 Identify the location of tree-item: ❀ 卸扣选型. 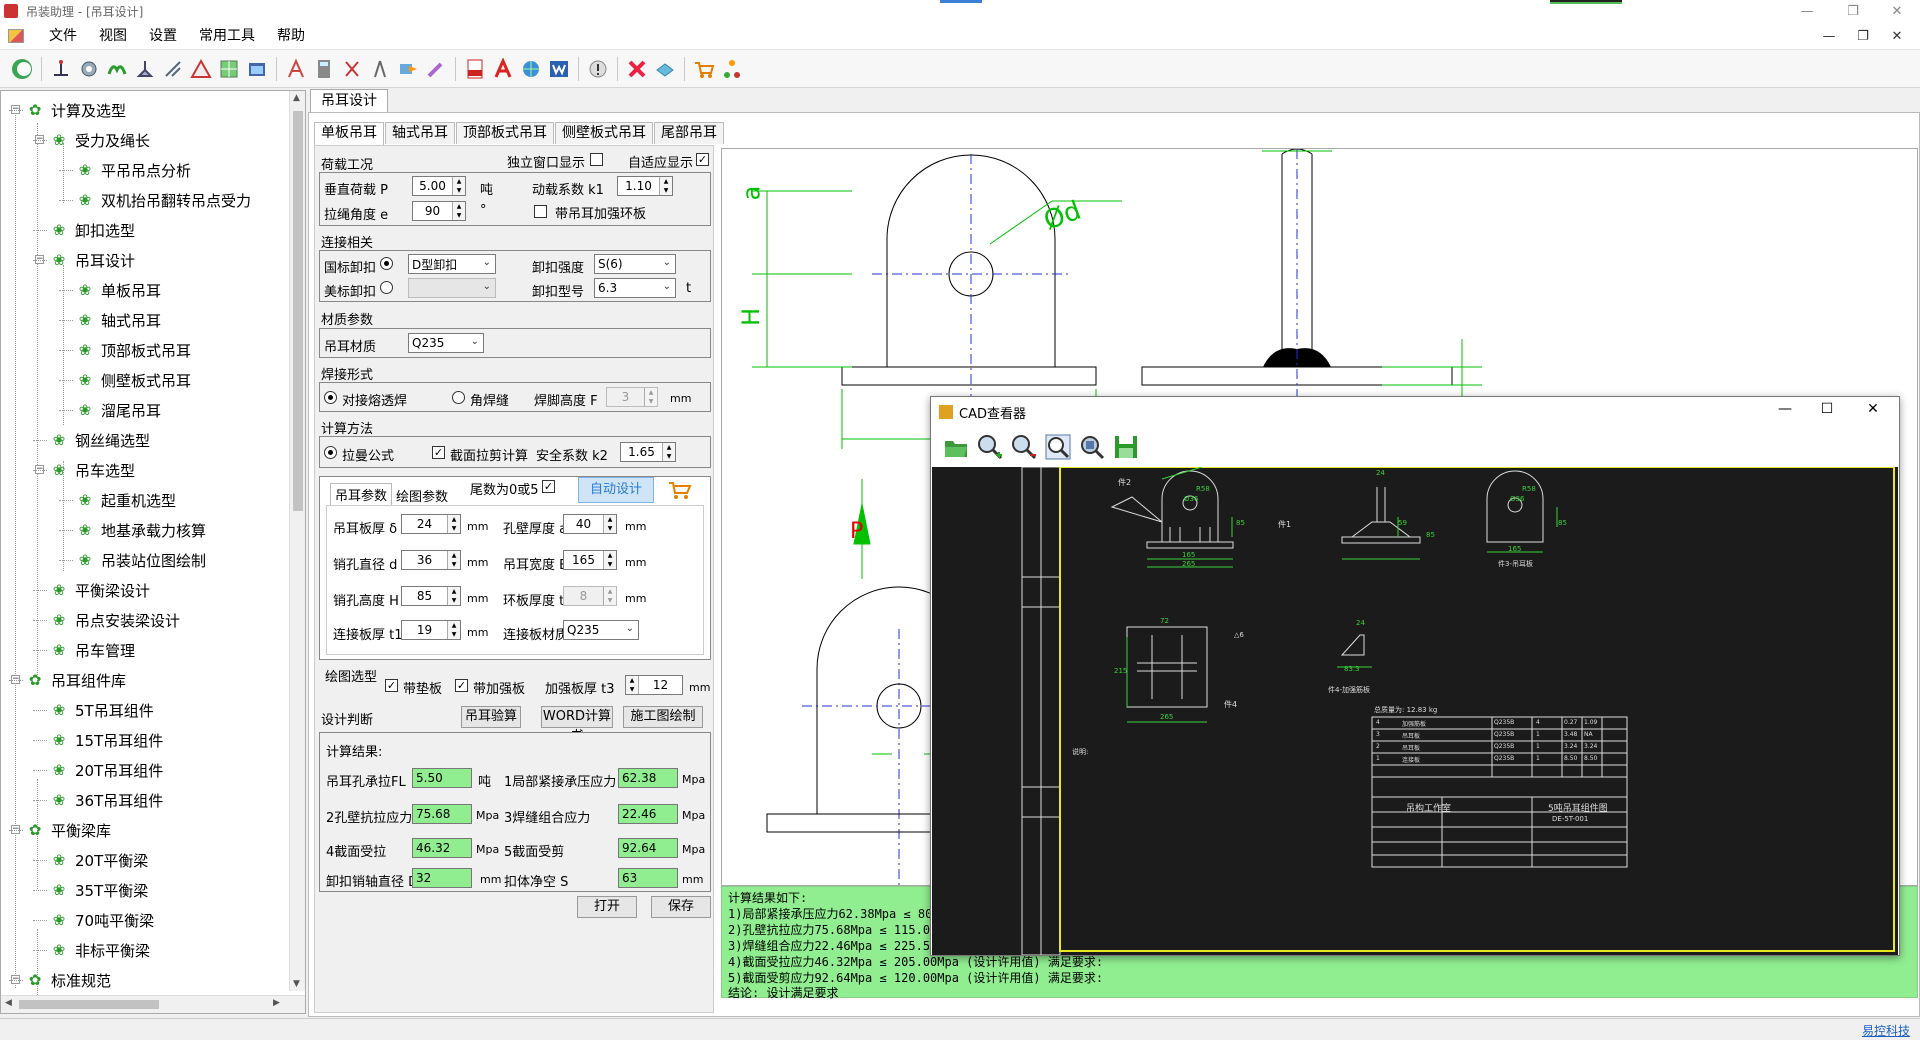
(92, 230).